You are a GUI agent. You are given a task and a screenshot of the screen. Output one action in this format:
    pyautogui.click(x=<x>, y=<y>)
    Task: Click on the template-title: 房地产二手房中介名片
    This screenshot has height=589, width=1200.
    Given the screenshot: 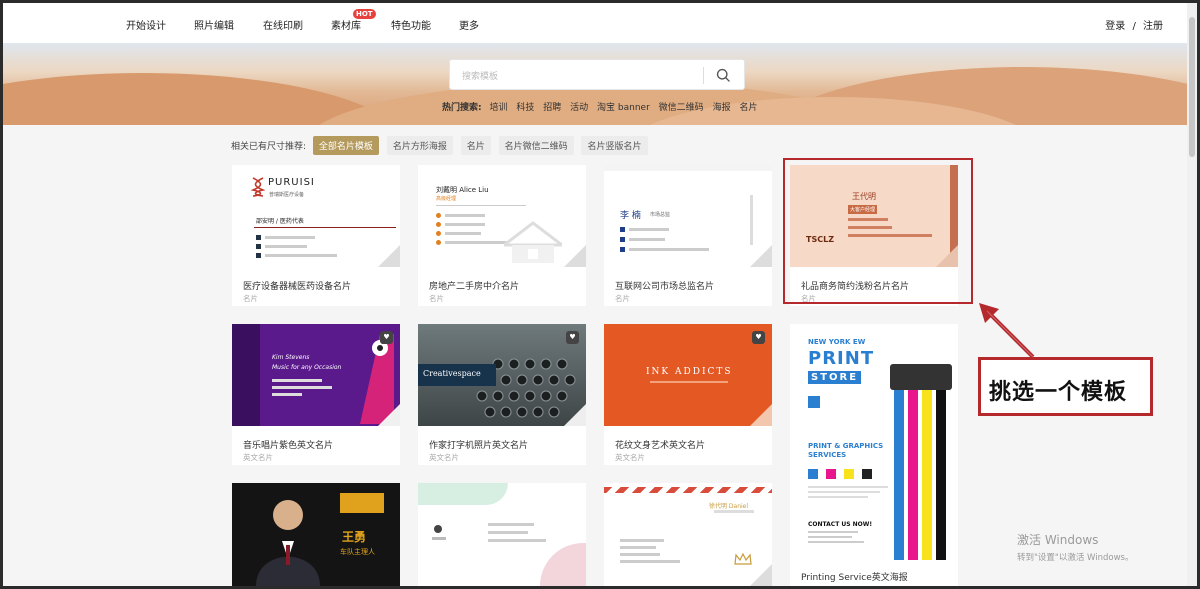 What is the action you would take?
    pyautogui.click(x=474, y=285)
    